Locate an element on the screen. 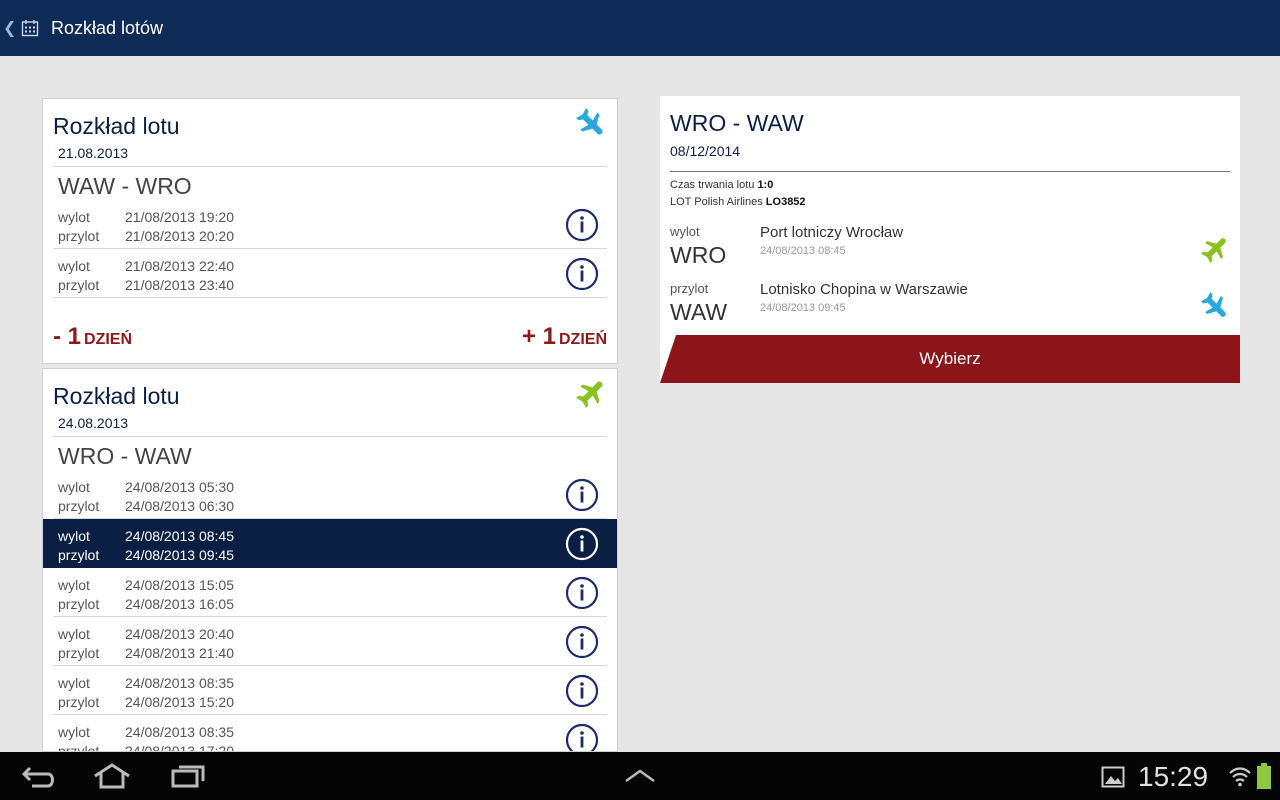 The height and width of the screenshot is (800, 1280). airport-name: Lotnisko Chopina w Warszawie is located at coordinates (864, 289).